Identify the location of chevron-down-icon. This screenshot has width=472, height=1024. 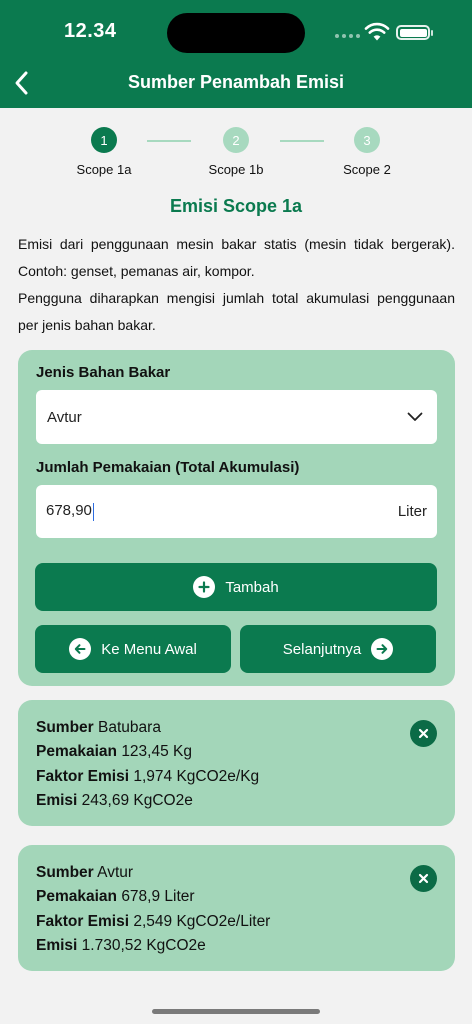
(415, 416).